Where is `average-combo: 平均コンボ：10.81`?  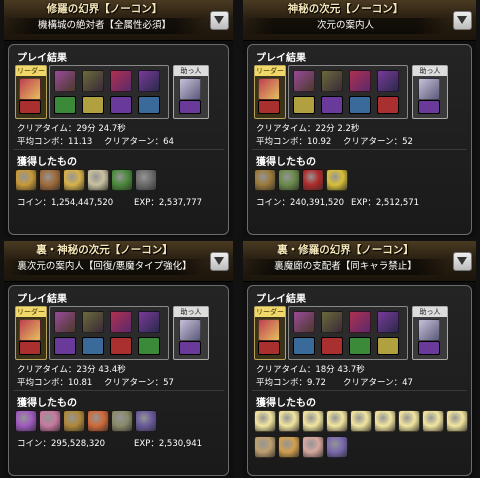 average-combo: 平均コンボ：10.81 is located at coordinates (55, 383).